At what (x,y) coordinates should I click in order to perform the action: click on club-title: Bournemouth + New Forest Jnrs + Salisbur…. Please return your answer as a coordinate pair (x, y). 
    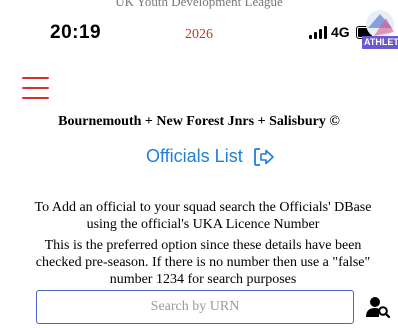
    Looking at the image, I should click on (199, 121).